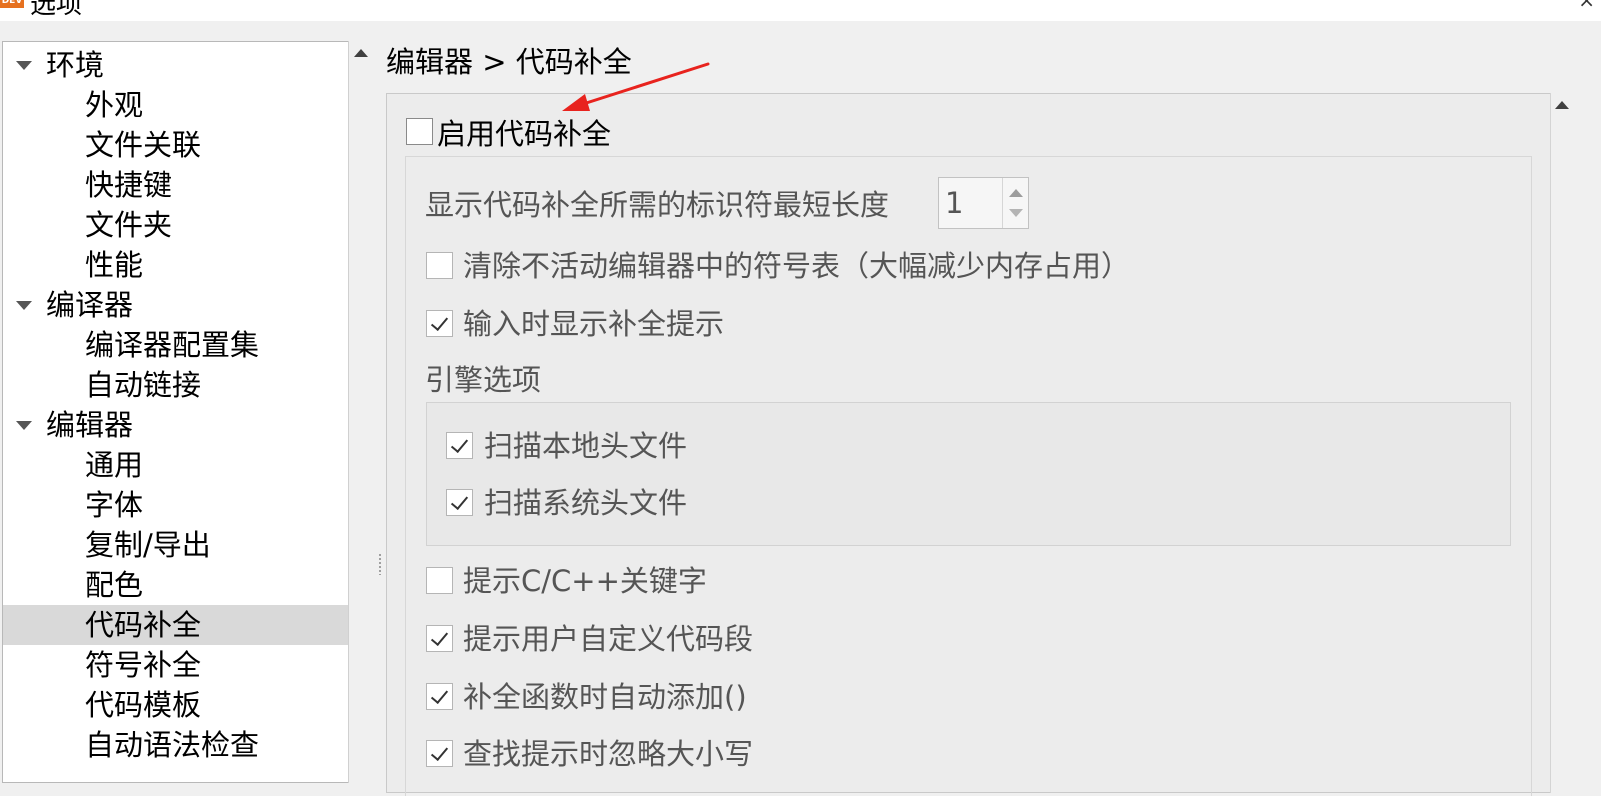 Image resolution: width=1601 pixels, height=796 pixels. What do you see at coordinates (176, 305) in the screenshot?
I see `tree-item-compiler: 编译器` at bounding box center [176, 305].